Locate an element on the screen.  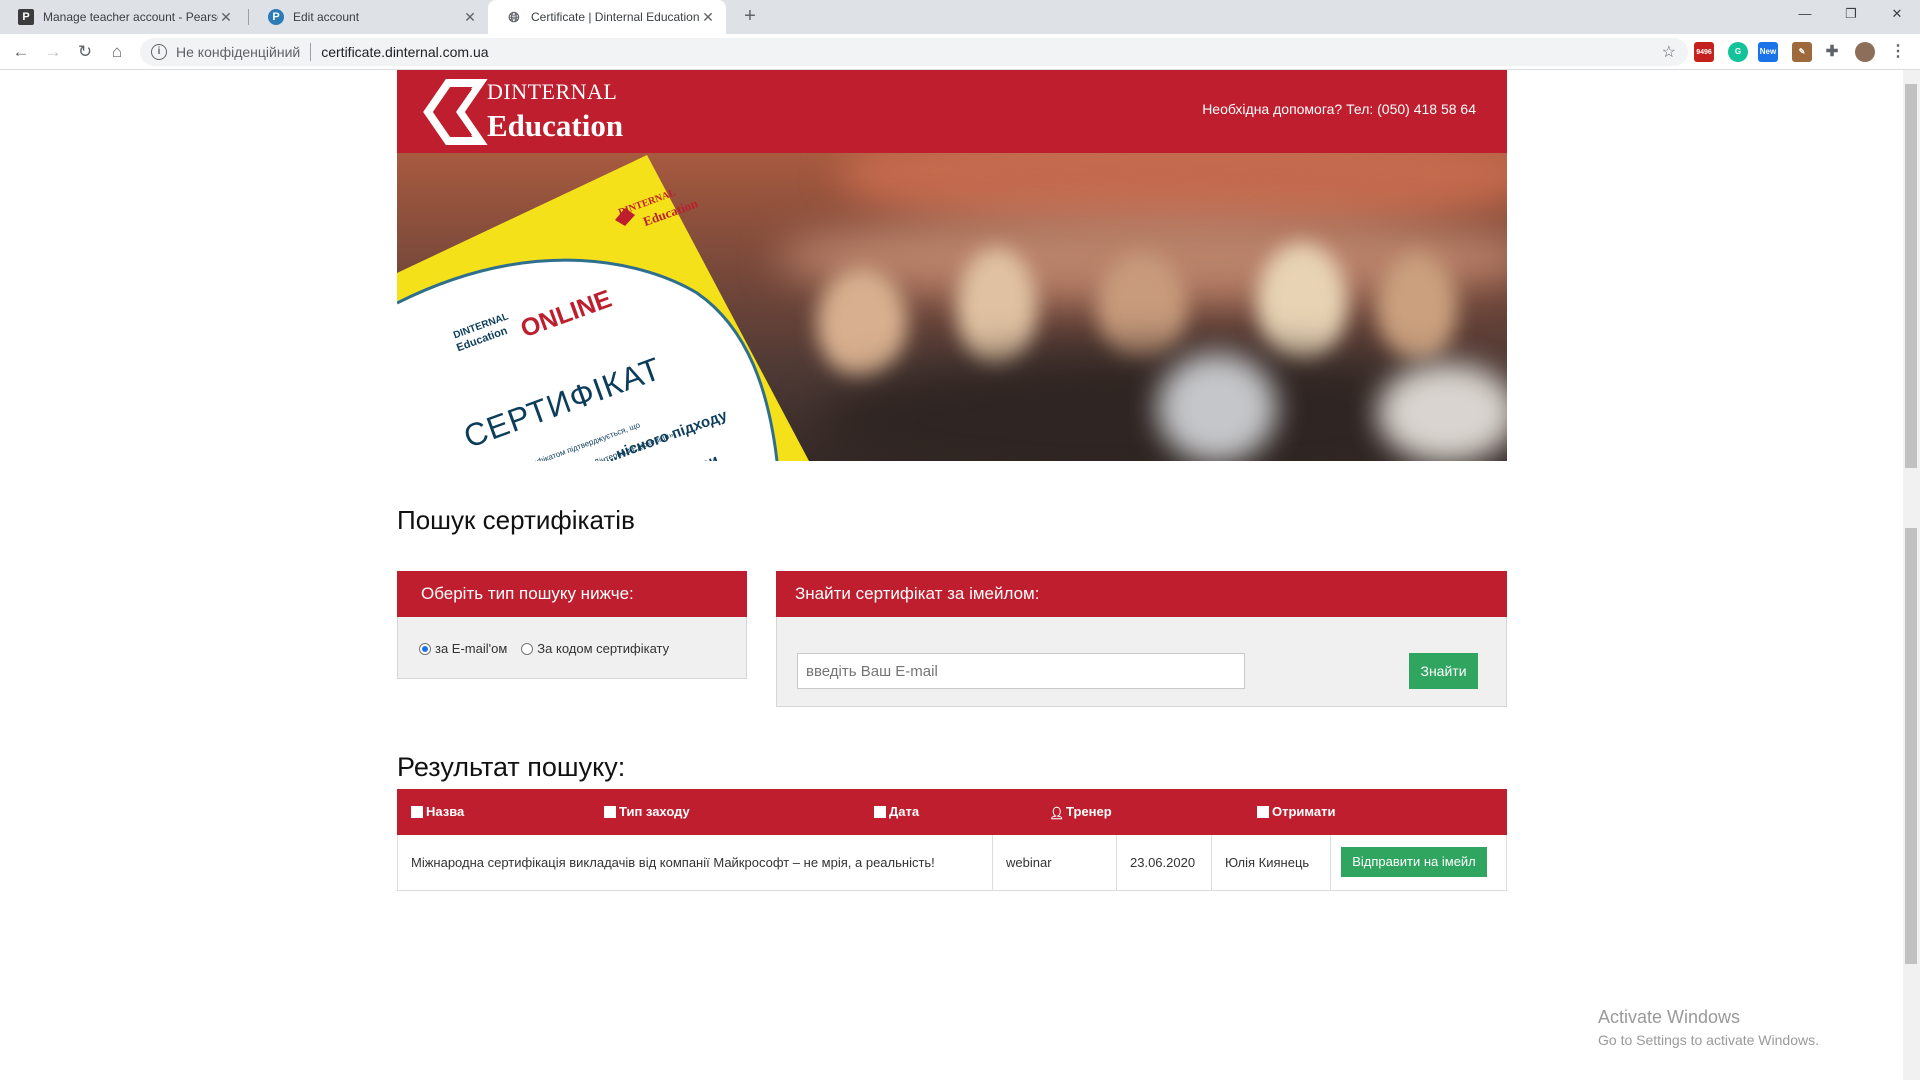
find-button: Знайти is located at coordinates (1443, 671).